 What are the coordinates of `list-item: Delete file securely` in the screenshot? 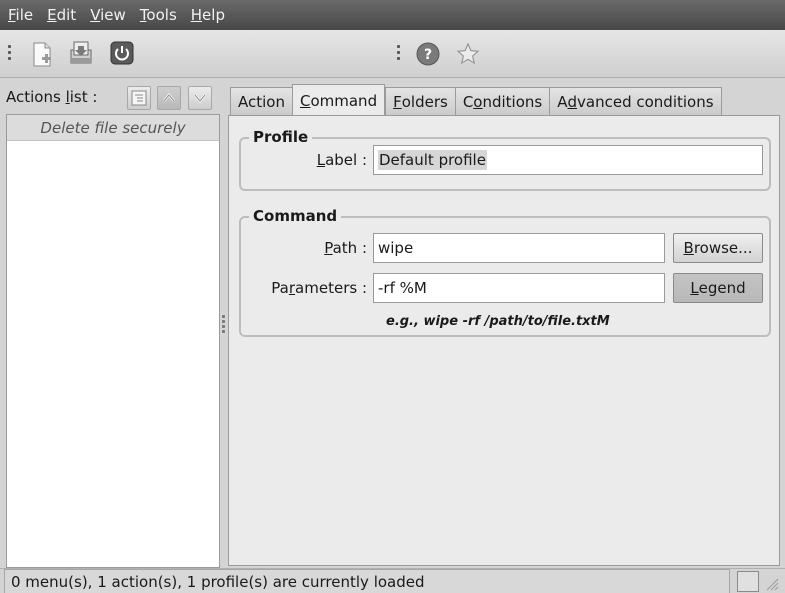 It's located at (113, 128).